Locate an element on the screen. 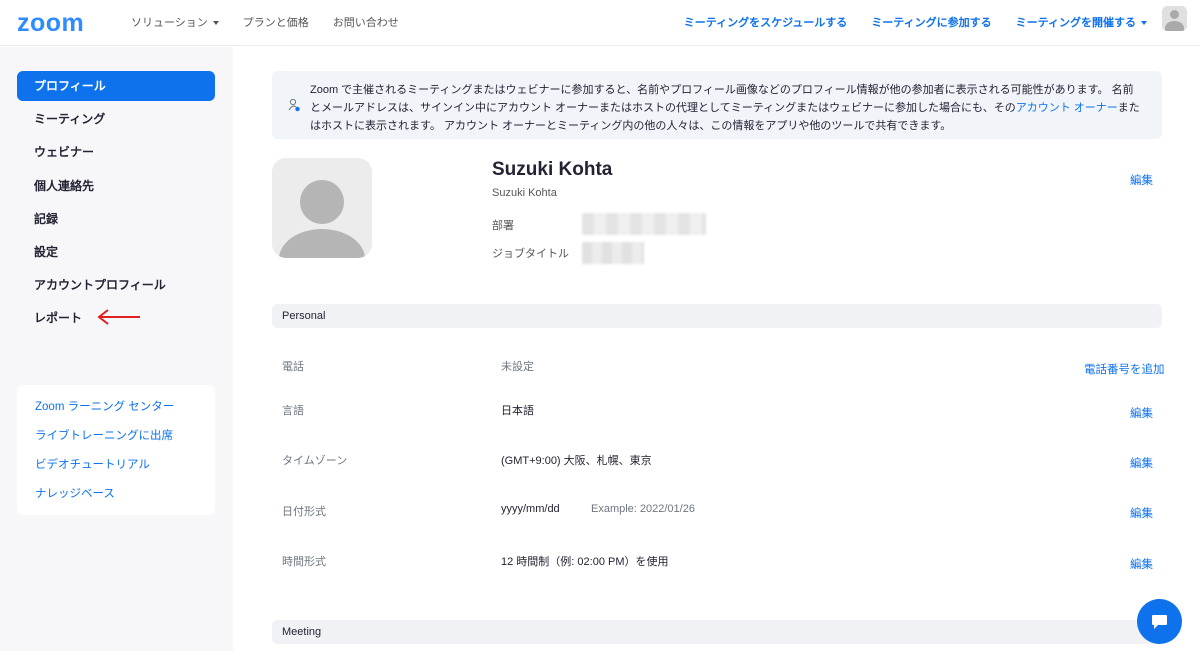  user-avatar is located at coordinates (1174, 18).